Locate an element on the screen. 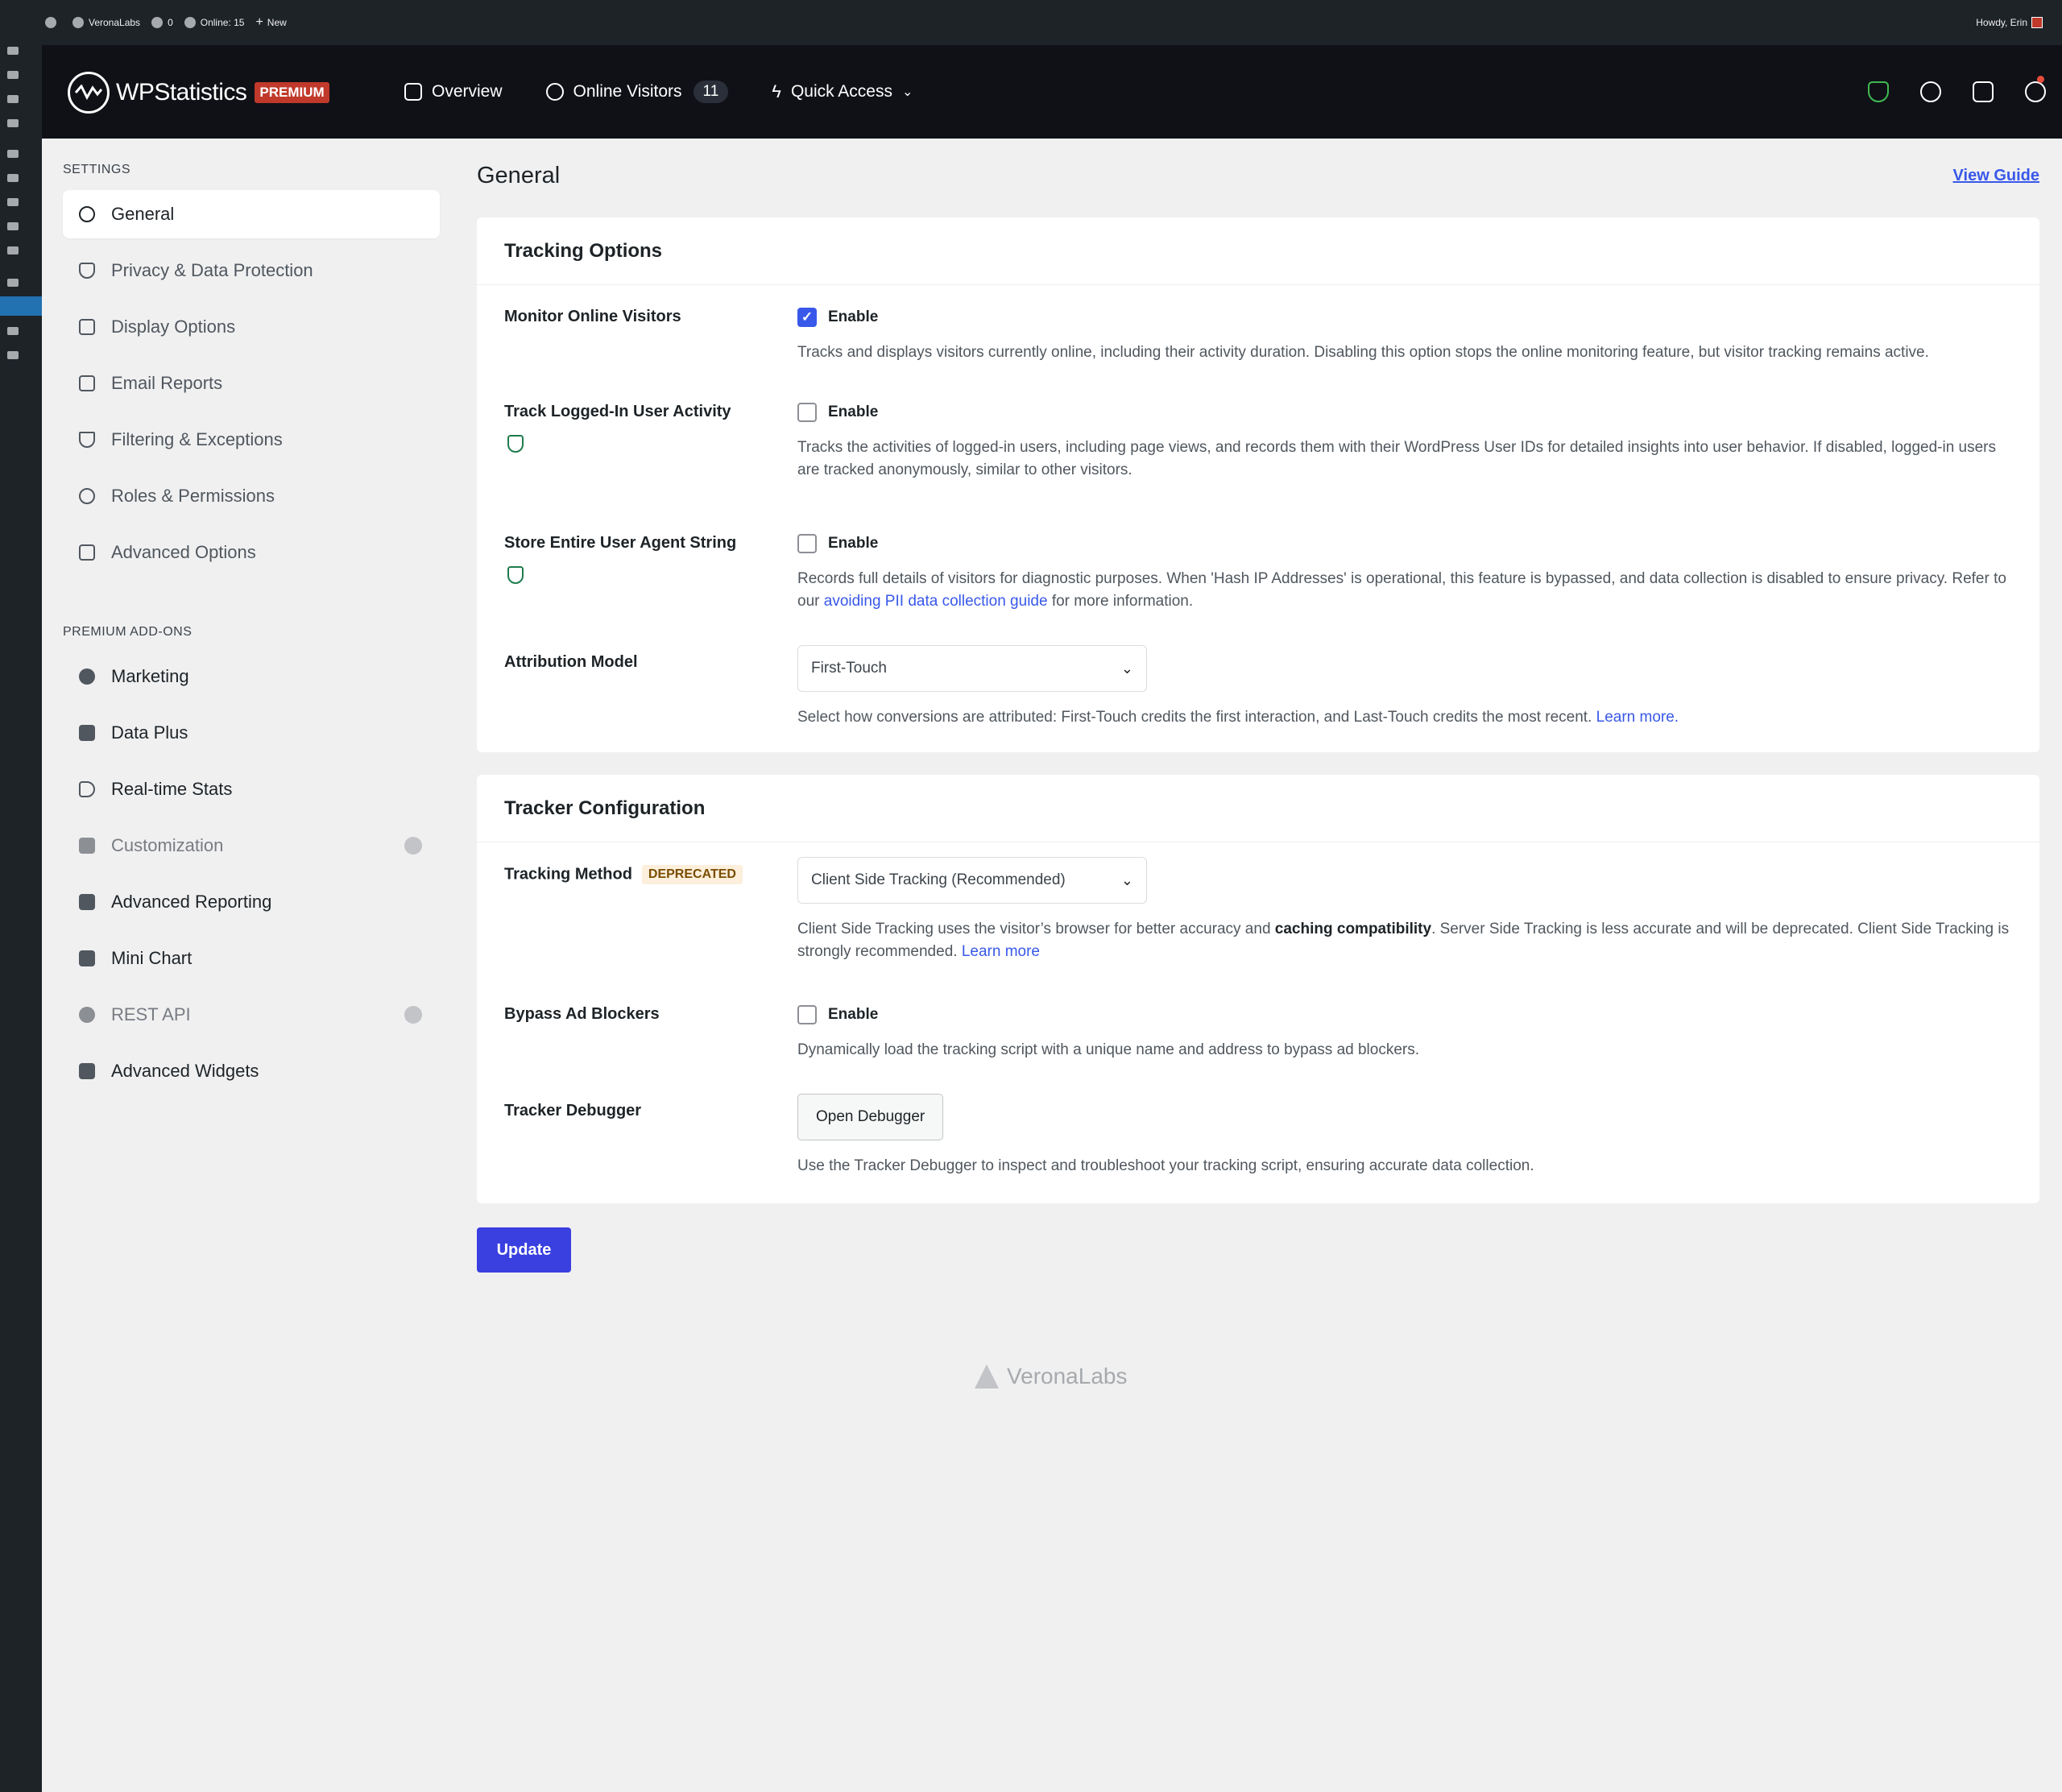 Image resolution: width=2062 pixels, height=1792 pixels. nav-overview: Overview is located at coordinates (453, 91).